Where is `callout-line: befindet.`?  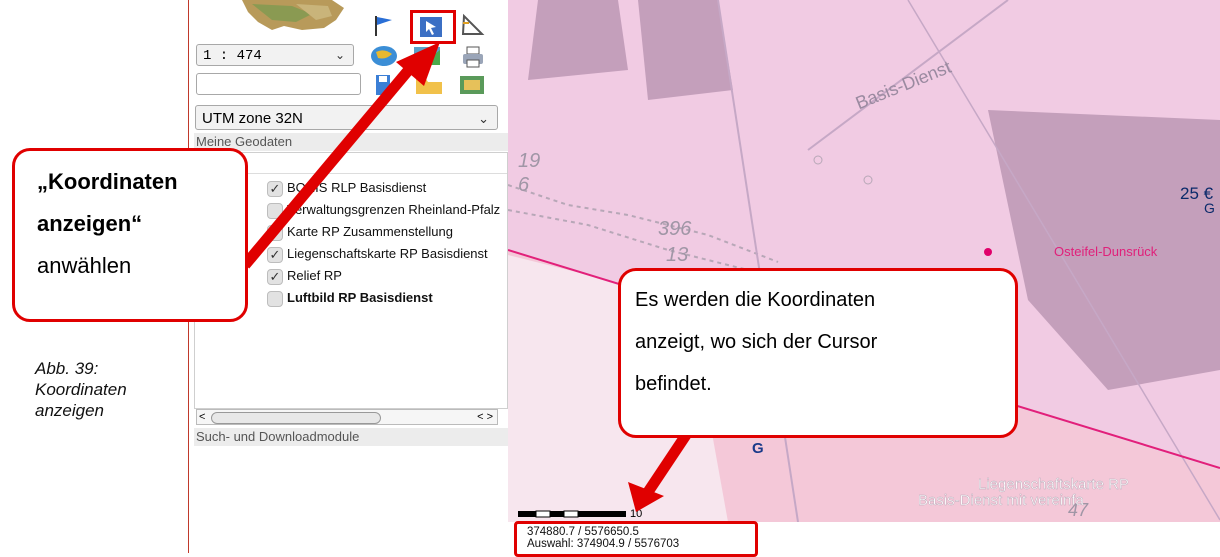
callout-line: befindet. is located at coordinates (673, 384).